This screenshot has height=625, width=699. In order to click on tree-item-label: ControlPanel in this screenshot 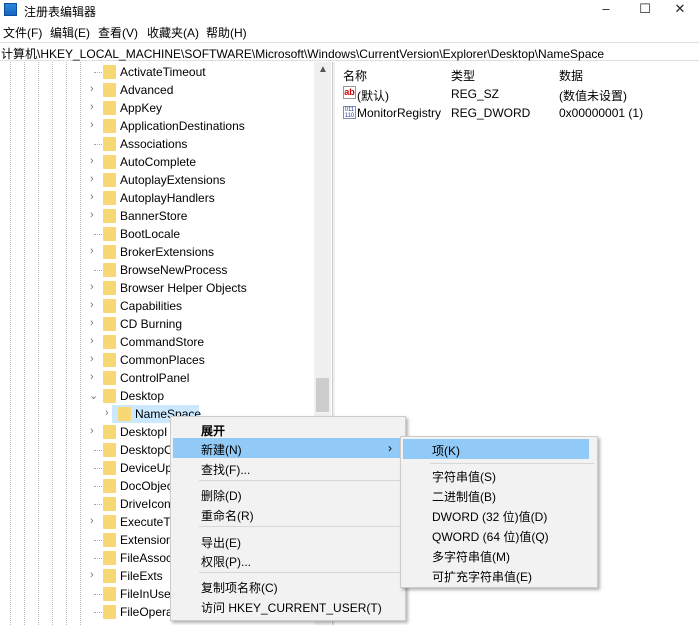, I will do `click(155, 378)`.